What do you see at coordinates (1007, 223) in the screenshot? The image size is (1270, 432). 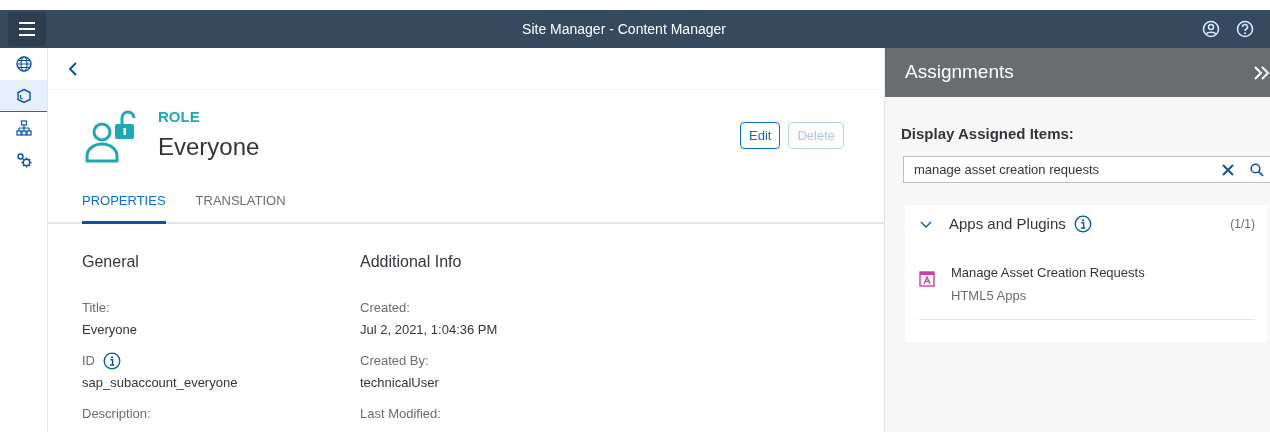 I see `group-title: Apps and Plugins` at bounding box center [1007, 223].